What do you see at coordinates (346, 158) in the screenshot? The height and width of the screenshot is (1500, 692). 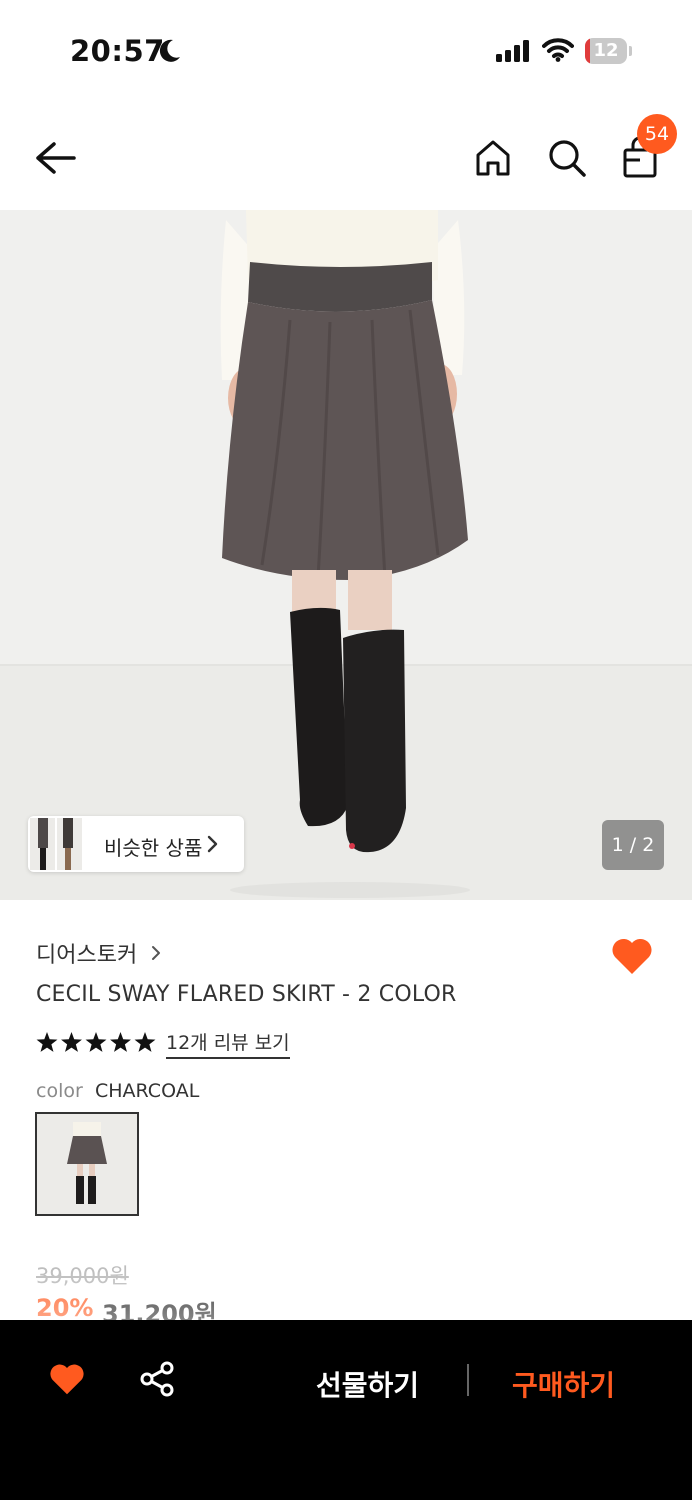 I see `top-navigation` at bounding box center [346, 158].